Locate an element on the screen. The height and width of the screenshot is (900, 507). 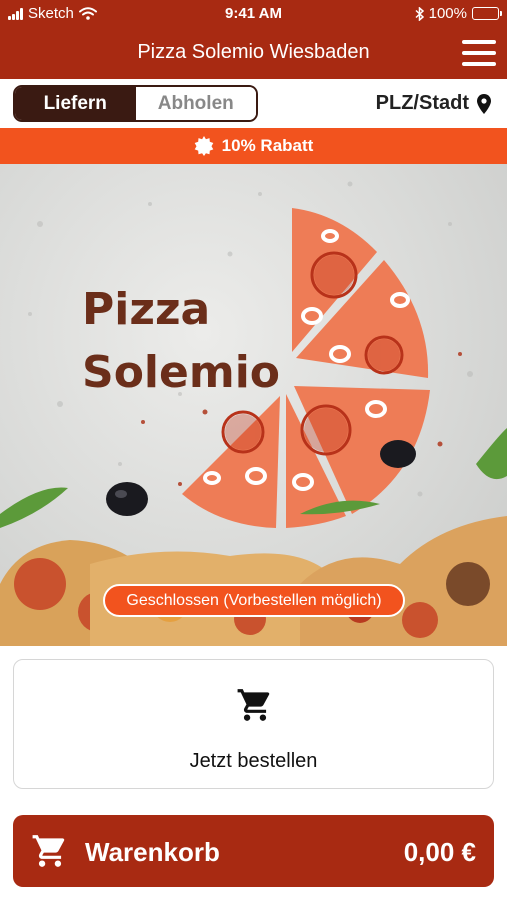
delivery-mode-toggle: Liefern Abholen is located at coordinates (135, 103).